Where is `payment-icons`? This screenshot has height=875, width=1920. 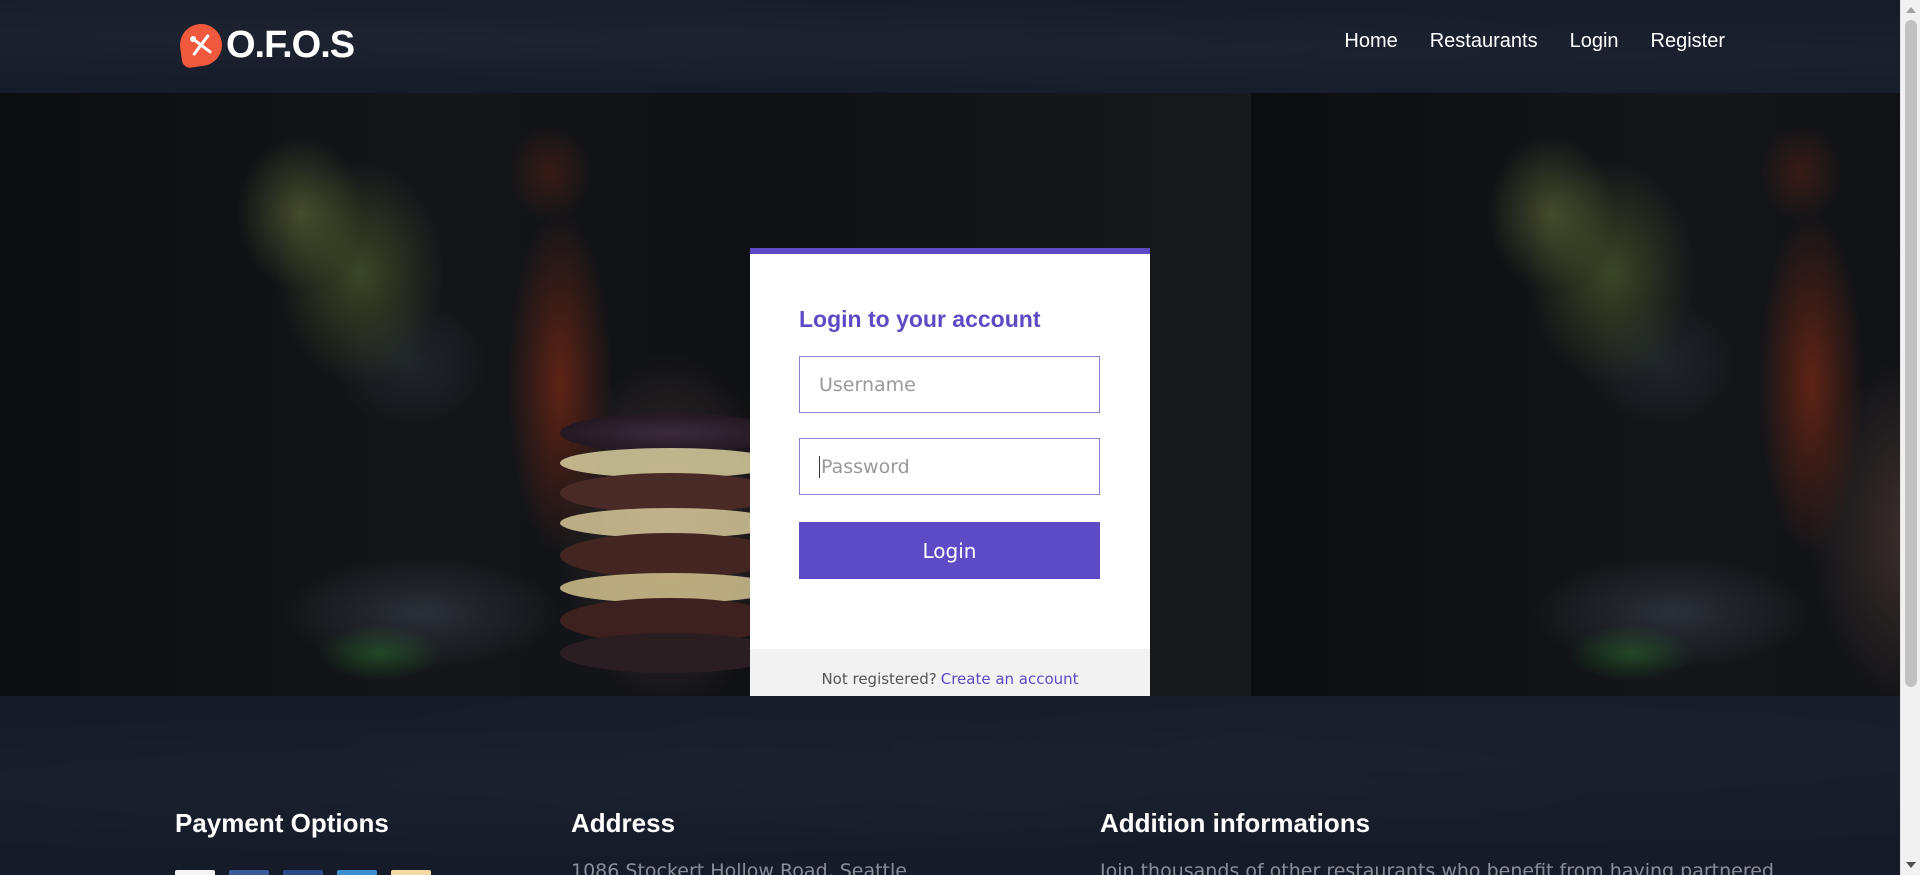 payment-icons is located at coordinates (303, 872).